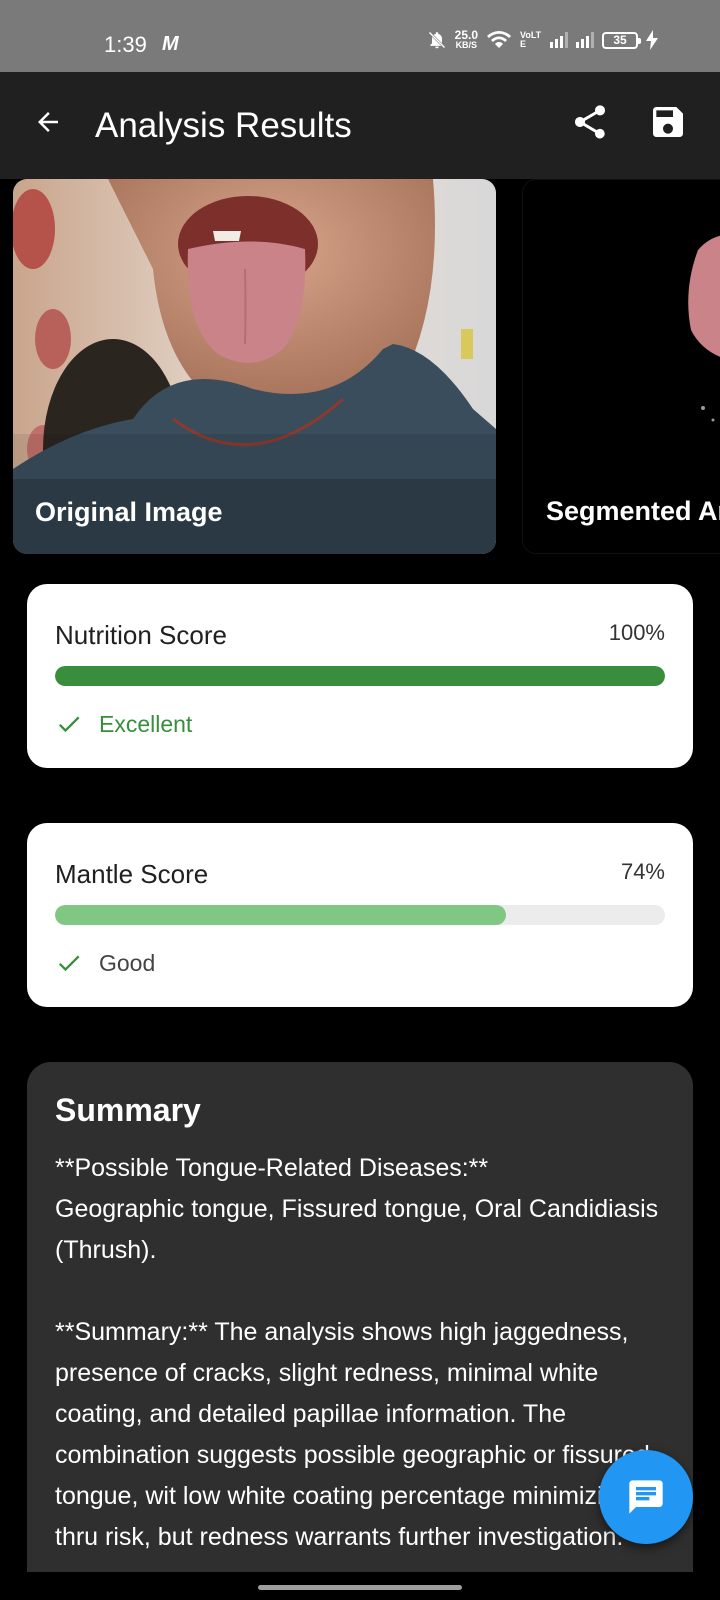 The image size is (720, 1600). What do you see at coordinates (531, 40) in the screenshot?
I see `volte-icon: VoLTE` at bounding box center [531, 40].